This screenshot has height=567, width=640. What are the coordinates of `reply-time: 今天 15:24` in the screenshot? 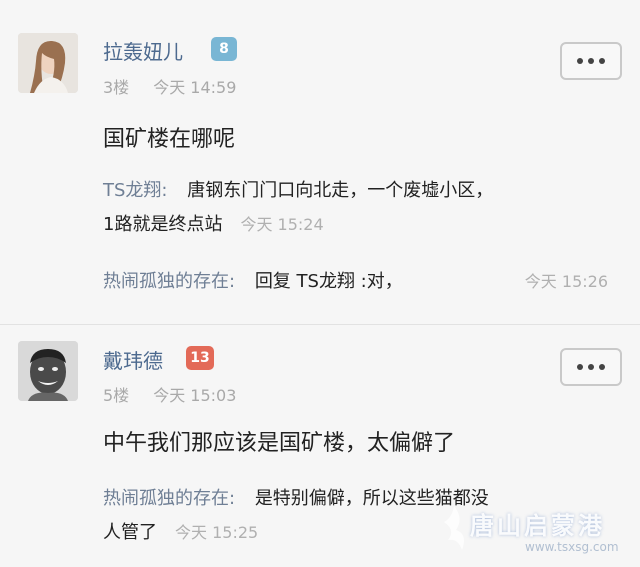 It's located at (282, 224).